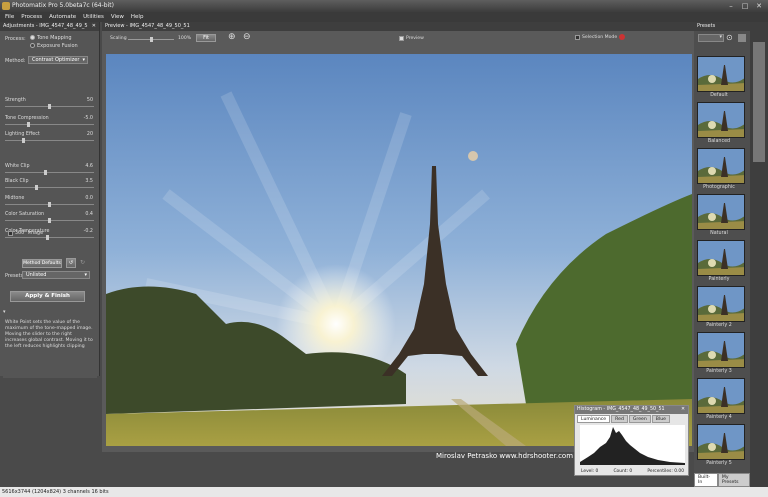 The width and height of the screenshot is (768, 497). Describe the element at coordinates (731, 6) in the screenshot. I see `minimize-button: –` at that location.